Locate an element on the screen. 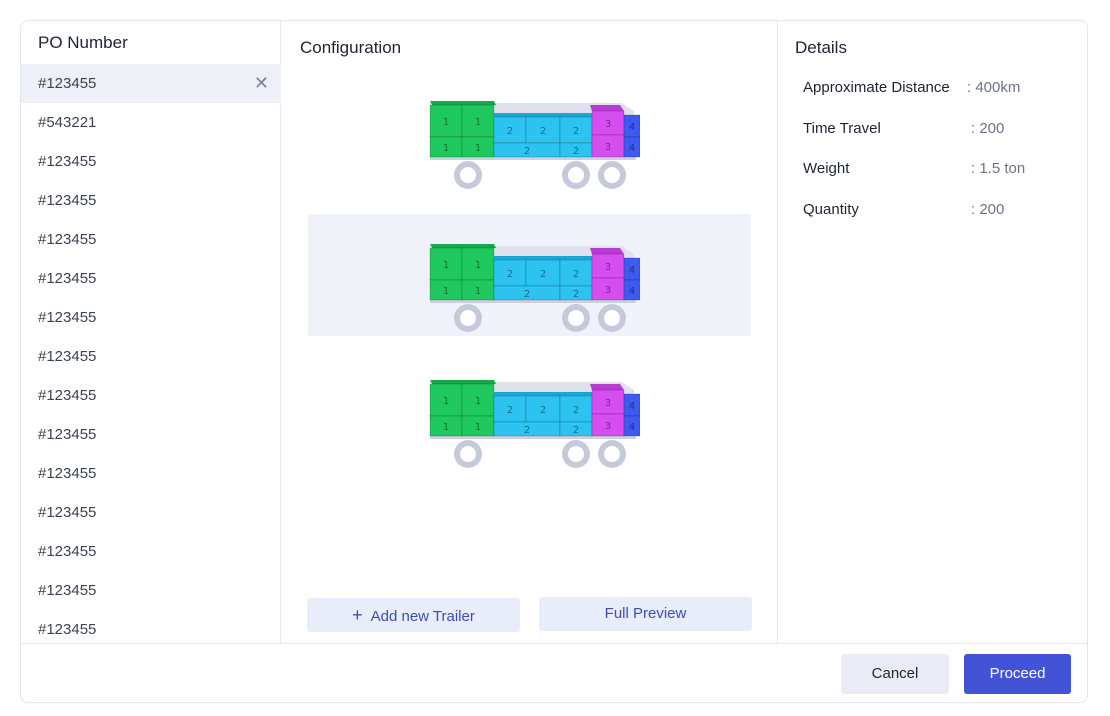 This screenshot has width=1110, height=716. detail-label: Approximate Distance is located at coordinates (876, 87).